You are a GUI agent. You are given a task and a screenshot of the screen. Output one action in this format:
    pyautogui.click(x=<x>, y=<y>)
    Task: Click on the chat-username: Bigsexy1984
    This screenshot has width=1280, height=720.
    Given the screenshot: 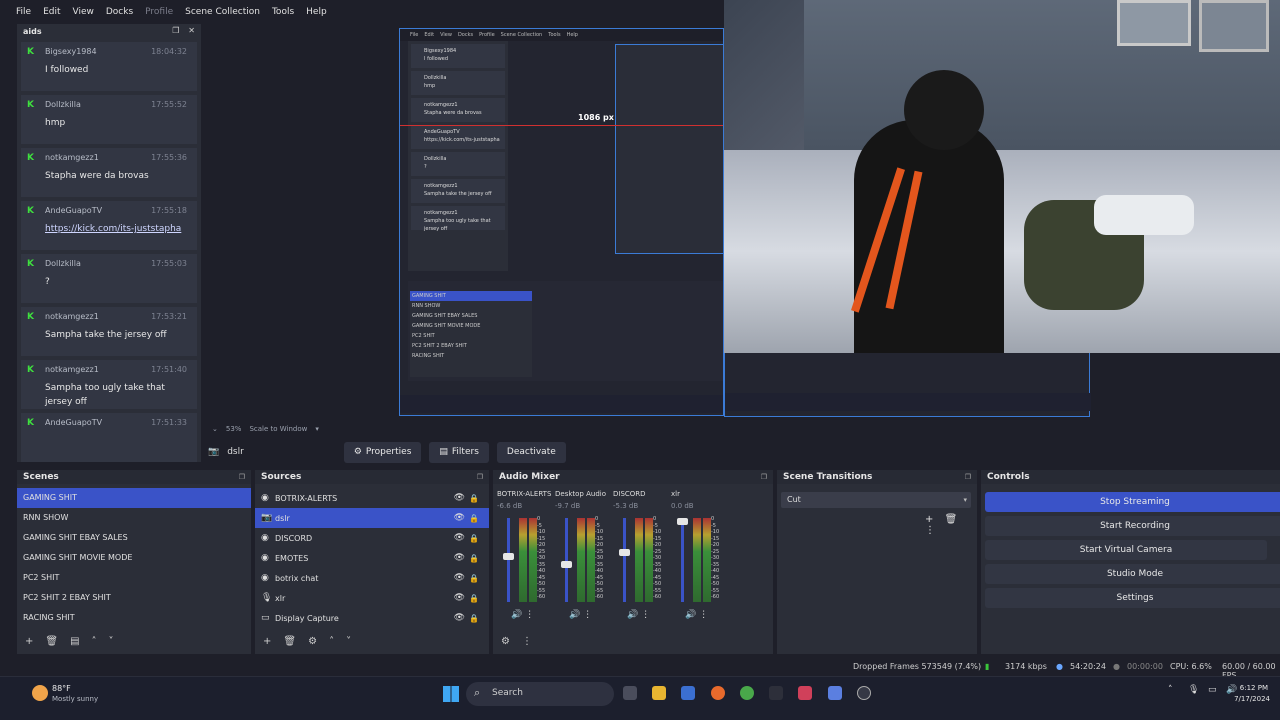 What is the action you would take?
    pyautogui.click(x=71, y=51)
    